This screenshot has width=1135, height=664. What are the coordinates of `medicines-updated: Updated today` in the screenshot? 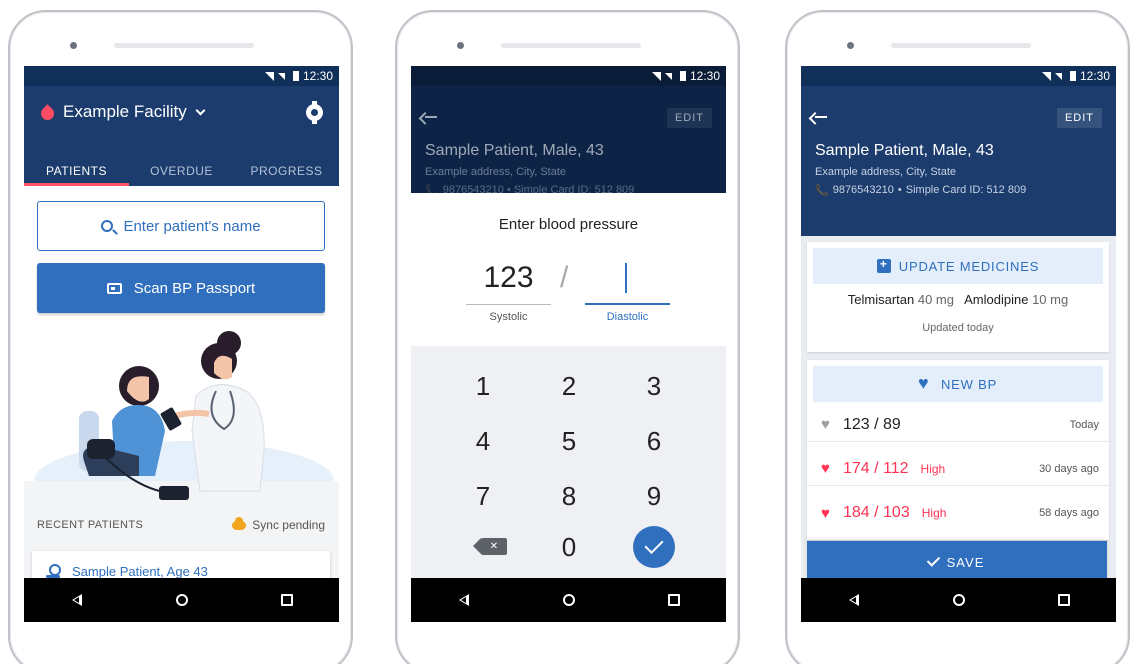 It's located at (958, 328).